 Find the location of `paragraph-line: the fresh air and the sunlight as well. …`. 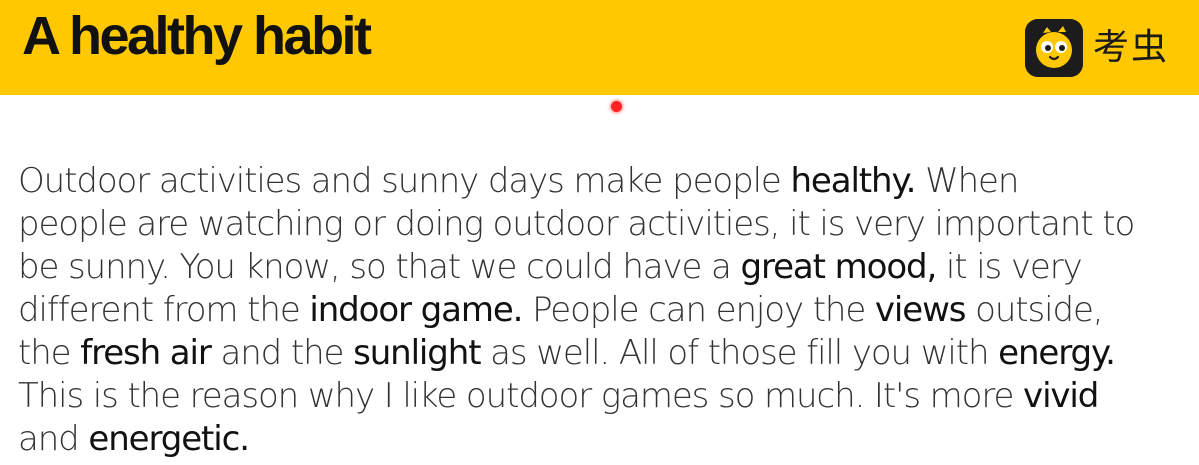

paragraph-line: the fresh air and the sunlight as well. … is located at coordinates (608, 353).